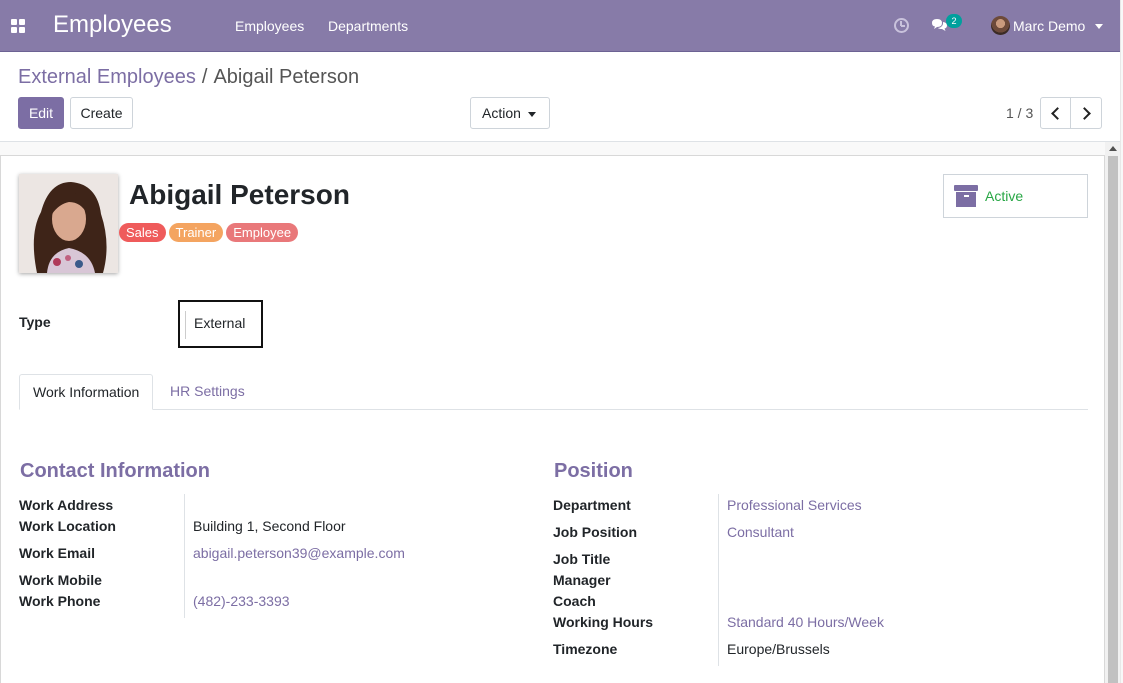  What do you see at coordinates (1049, 26) in the screenshot?
I see `user-menu-name: Marc Demo` at bounding box center [1049, 26].